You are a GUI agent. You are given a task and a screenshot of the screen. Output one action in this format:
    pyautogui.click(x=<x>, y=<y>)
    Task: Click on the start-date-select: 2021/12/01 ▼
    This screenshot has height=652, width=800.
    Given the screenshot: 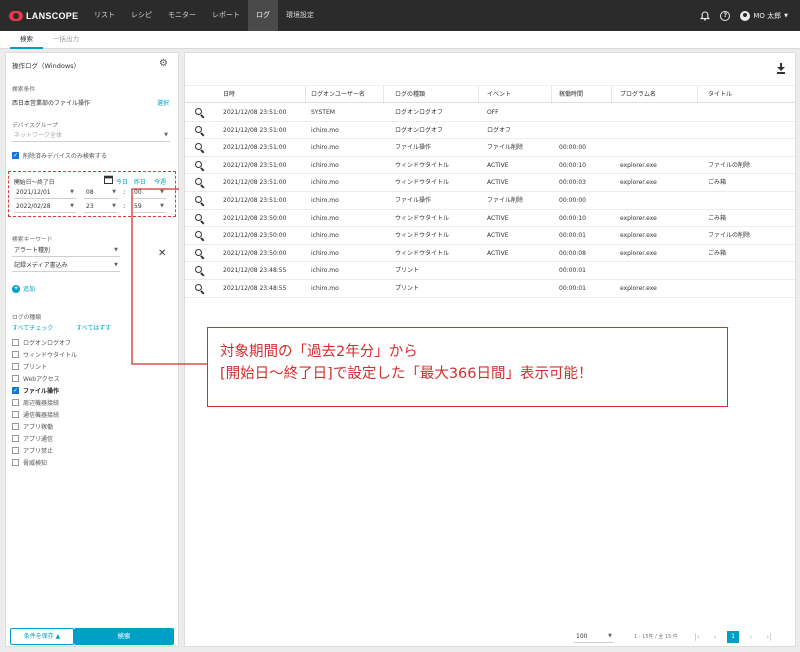 What is the action you would take?
    pyautogui.click(x=45, y=193)
    